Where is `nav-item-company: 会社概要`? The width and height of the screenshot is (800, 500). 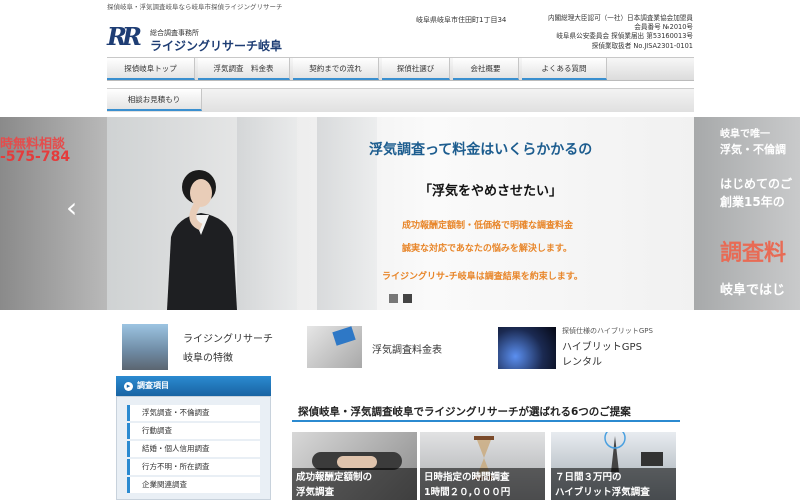
nav-item-company: 会社概要 is located at coordinates (486, 69).